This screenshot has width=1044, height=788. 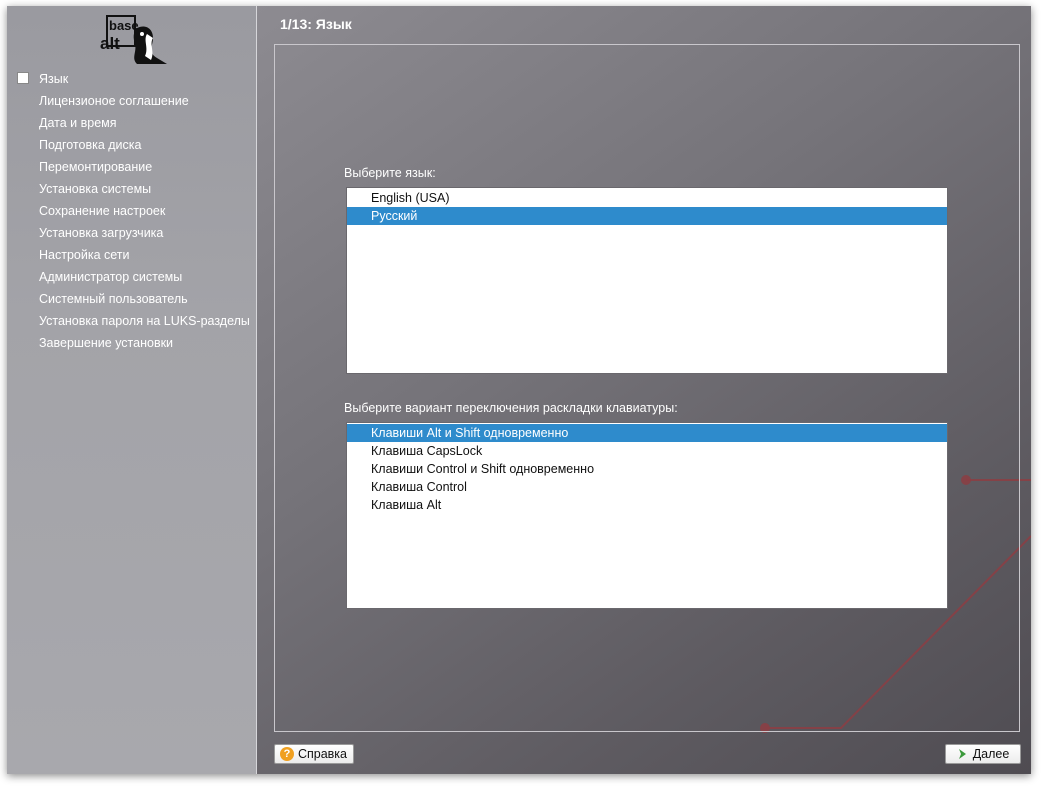 I want to click on keyboard-layout-option: Клавиши Control и Shift одновременно, so click(x=647, y=469).